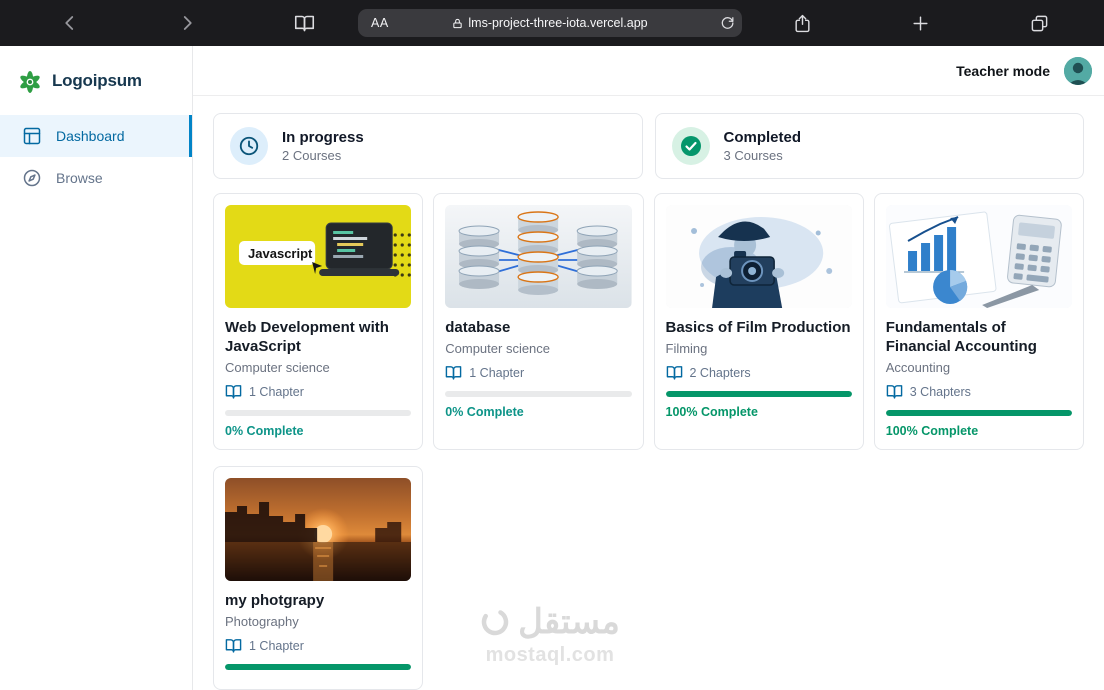  Describe the element at coordinates (249, 146) in the screenshot. I see `clock-icon` at that location.